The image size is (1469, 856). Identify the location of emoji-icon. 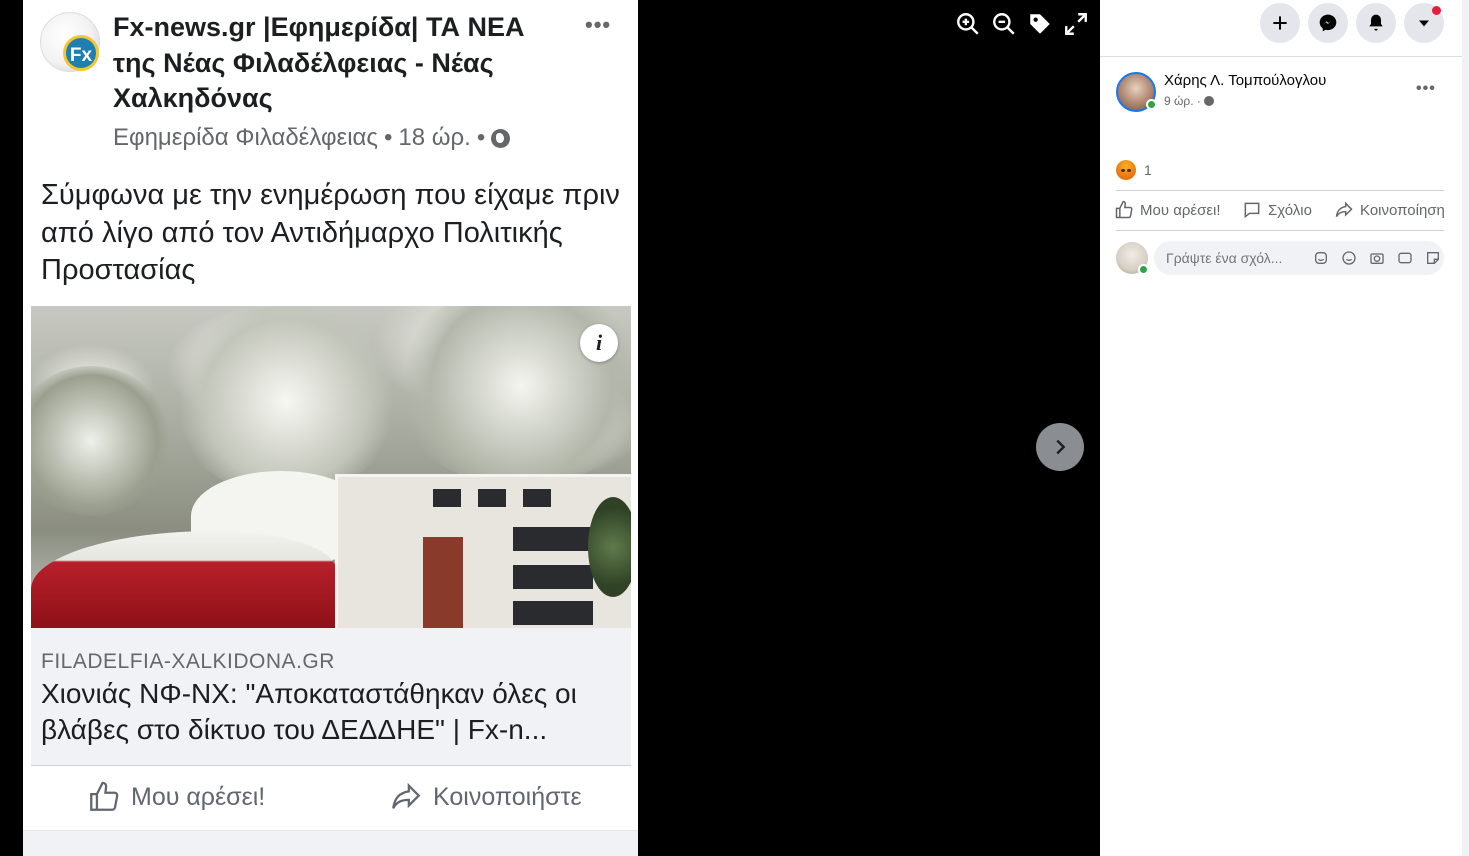
(1349, 258).